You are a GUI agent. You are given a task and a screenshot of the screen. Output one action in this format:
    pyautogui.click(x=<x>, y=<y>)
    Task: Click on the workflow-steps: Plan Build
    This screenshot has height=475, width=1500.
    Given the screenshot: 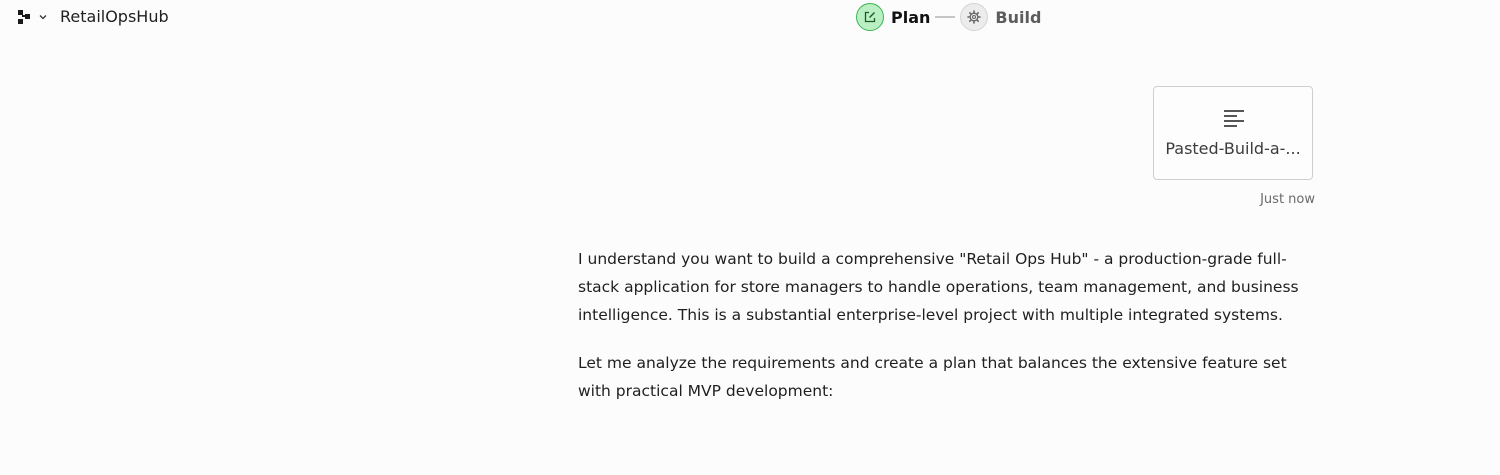 What is the action you would take?
    pyautogui.click(x=948, y=17)
    